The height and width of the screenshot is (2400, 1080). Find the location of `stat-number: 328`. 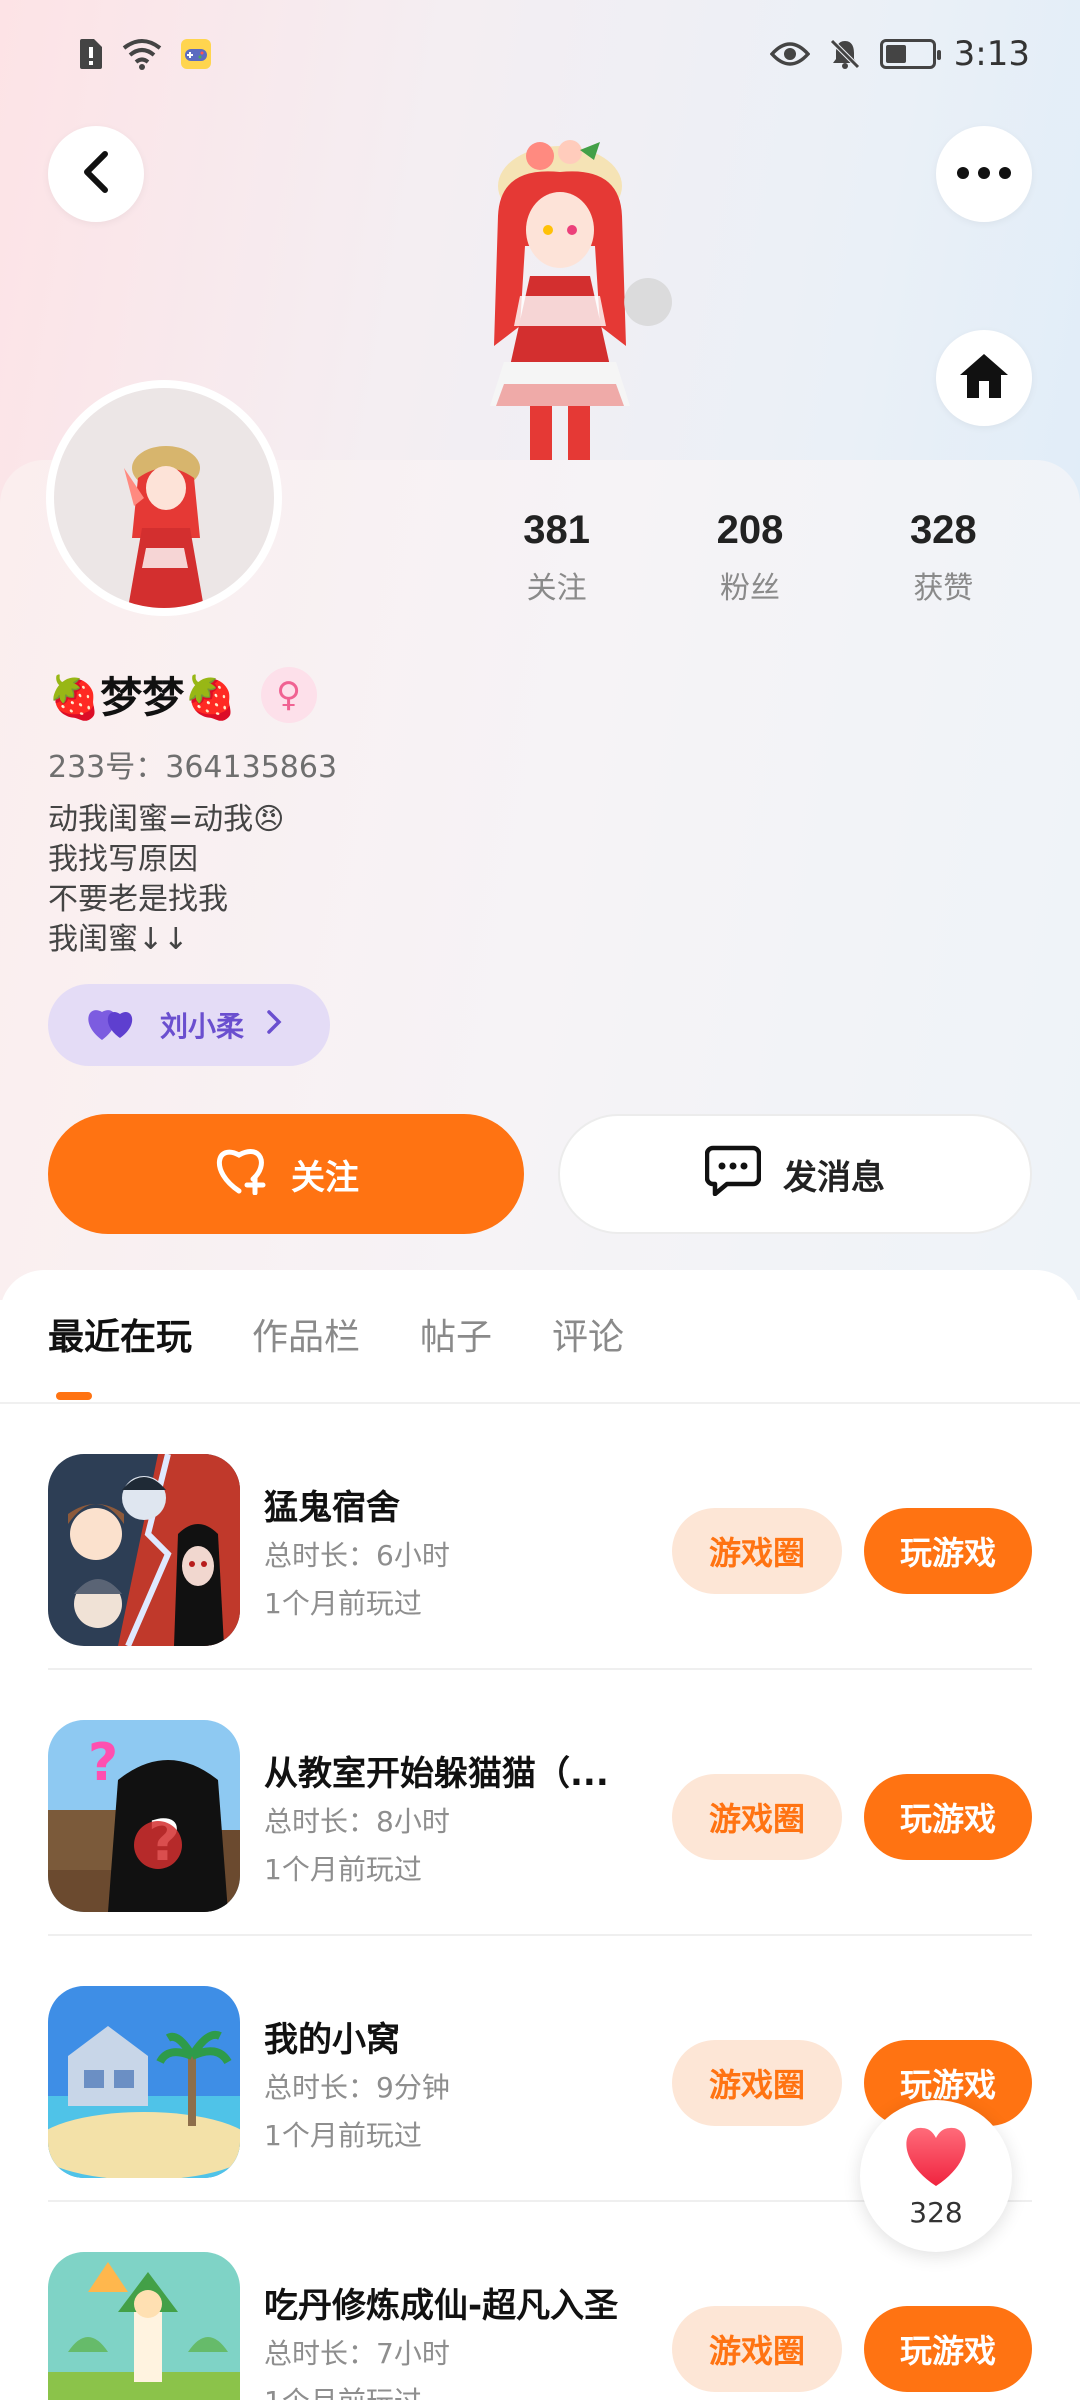

stat-number: 328 is located at coordinates (943, 530).